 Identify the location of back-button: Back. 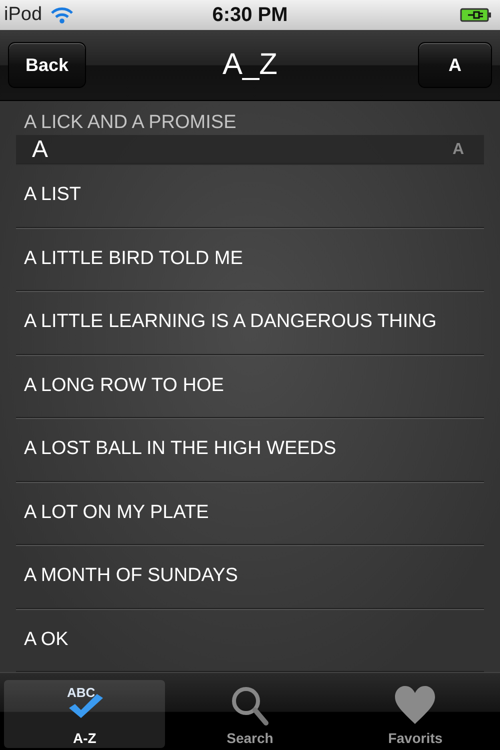
(47, 65).